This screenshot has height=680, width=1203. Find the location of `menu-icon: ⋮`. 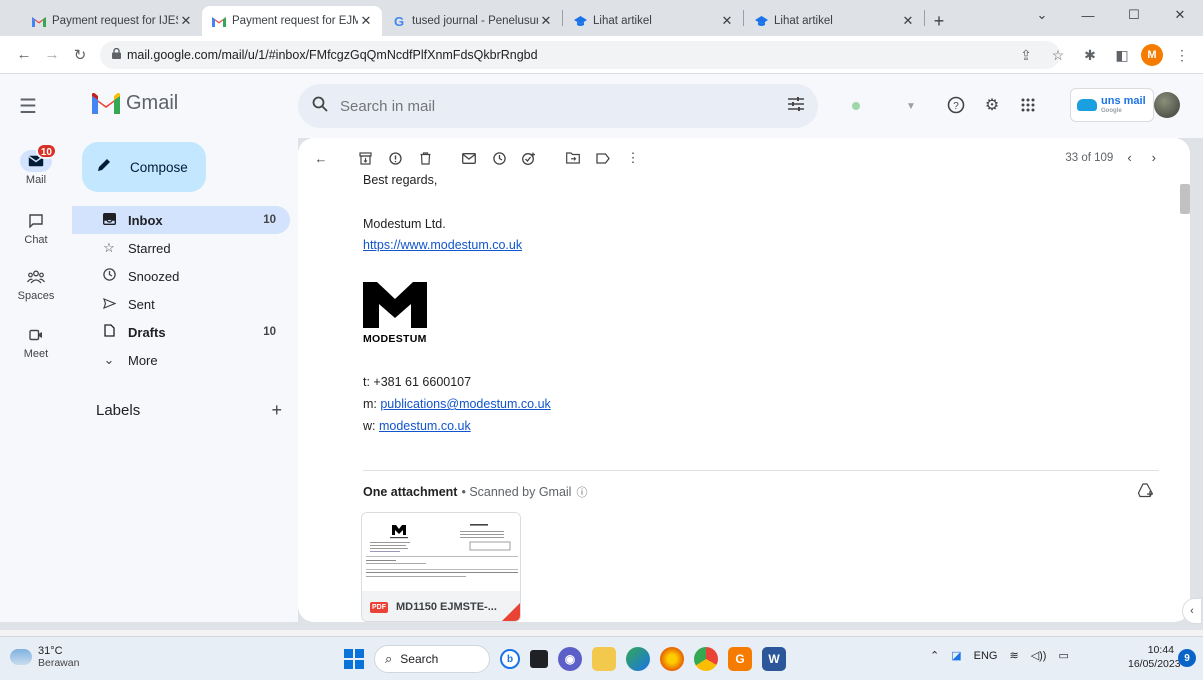

menu-icon: ⋮ is located at coordinates (1182, 55).